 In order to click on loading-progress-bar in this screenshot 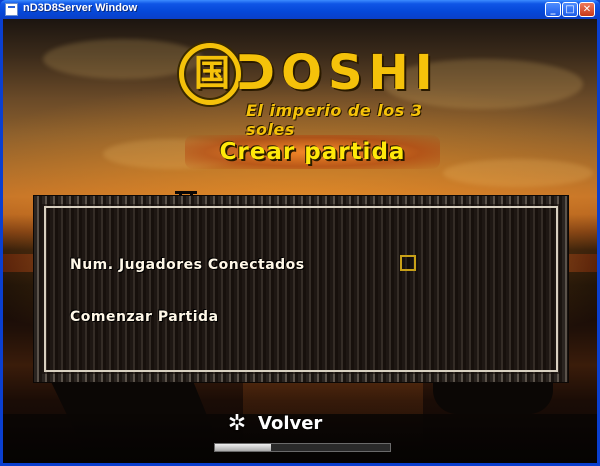, I will do `click(302, 447)`.